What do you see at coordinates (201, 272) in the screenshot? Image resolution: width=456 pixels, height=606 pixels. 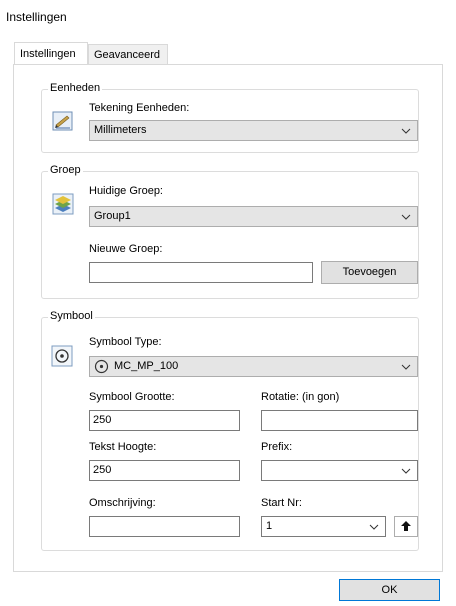 I see `nieuwe-groep-input` at bounding box center [201, 272].